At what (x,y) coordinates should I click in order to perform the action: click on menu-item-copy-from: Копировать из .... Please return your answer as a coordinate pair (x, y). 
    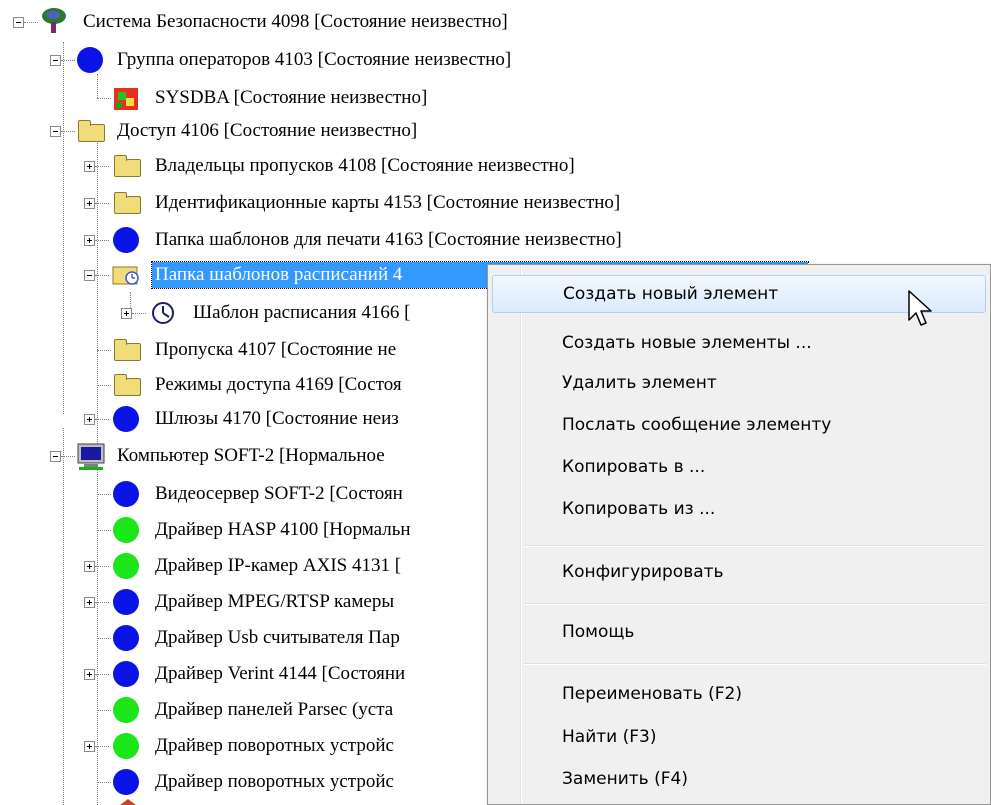
    Looking at the image, I should click on (739, 509).